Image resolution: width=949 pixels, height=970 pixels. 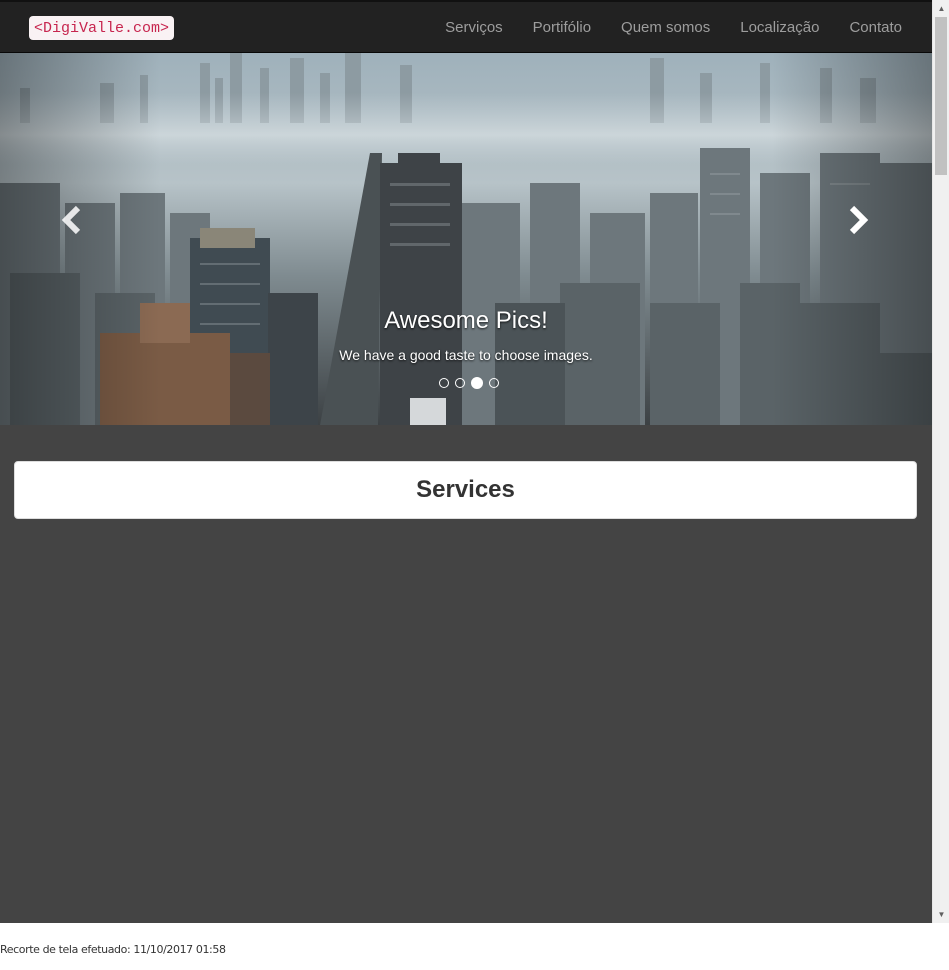 I want to click on vertical-scrollbar: ▲ ▼, so click(x=940, y=461).